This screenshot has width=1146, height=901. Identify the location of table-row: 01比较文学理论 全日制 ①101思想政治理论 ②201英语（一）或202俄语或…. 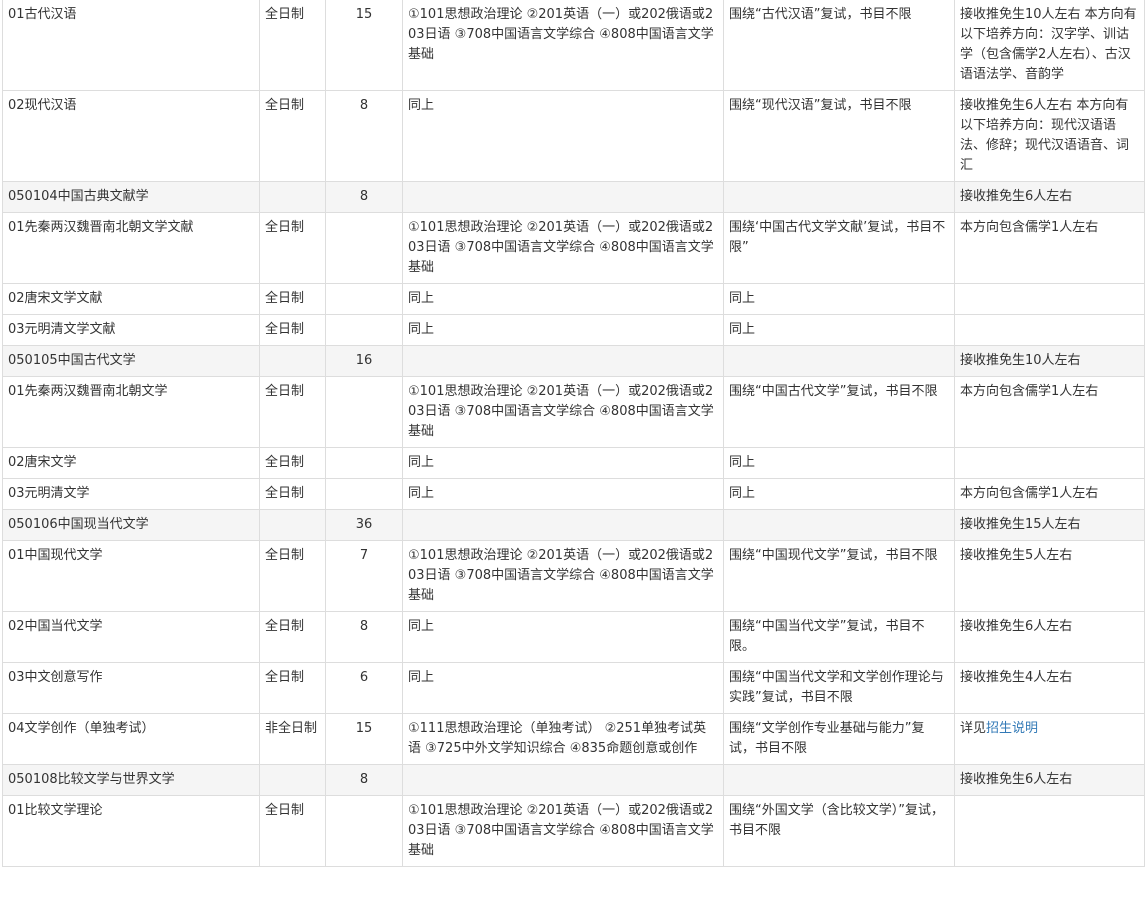
(573, 831).